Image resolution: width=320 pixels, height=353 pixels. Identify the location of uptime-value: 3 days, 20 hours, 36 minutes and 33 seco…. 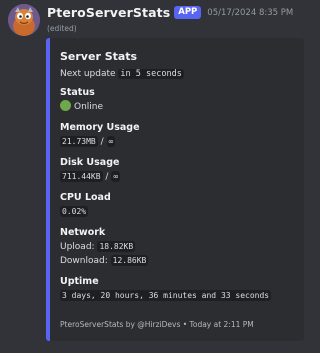
(166, 295).